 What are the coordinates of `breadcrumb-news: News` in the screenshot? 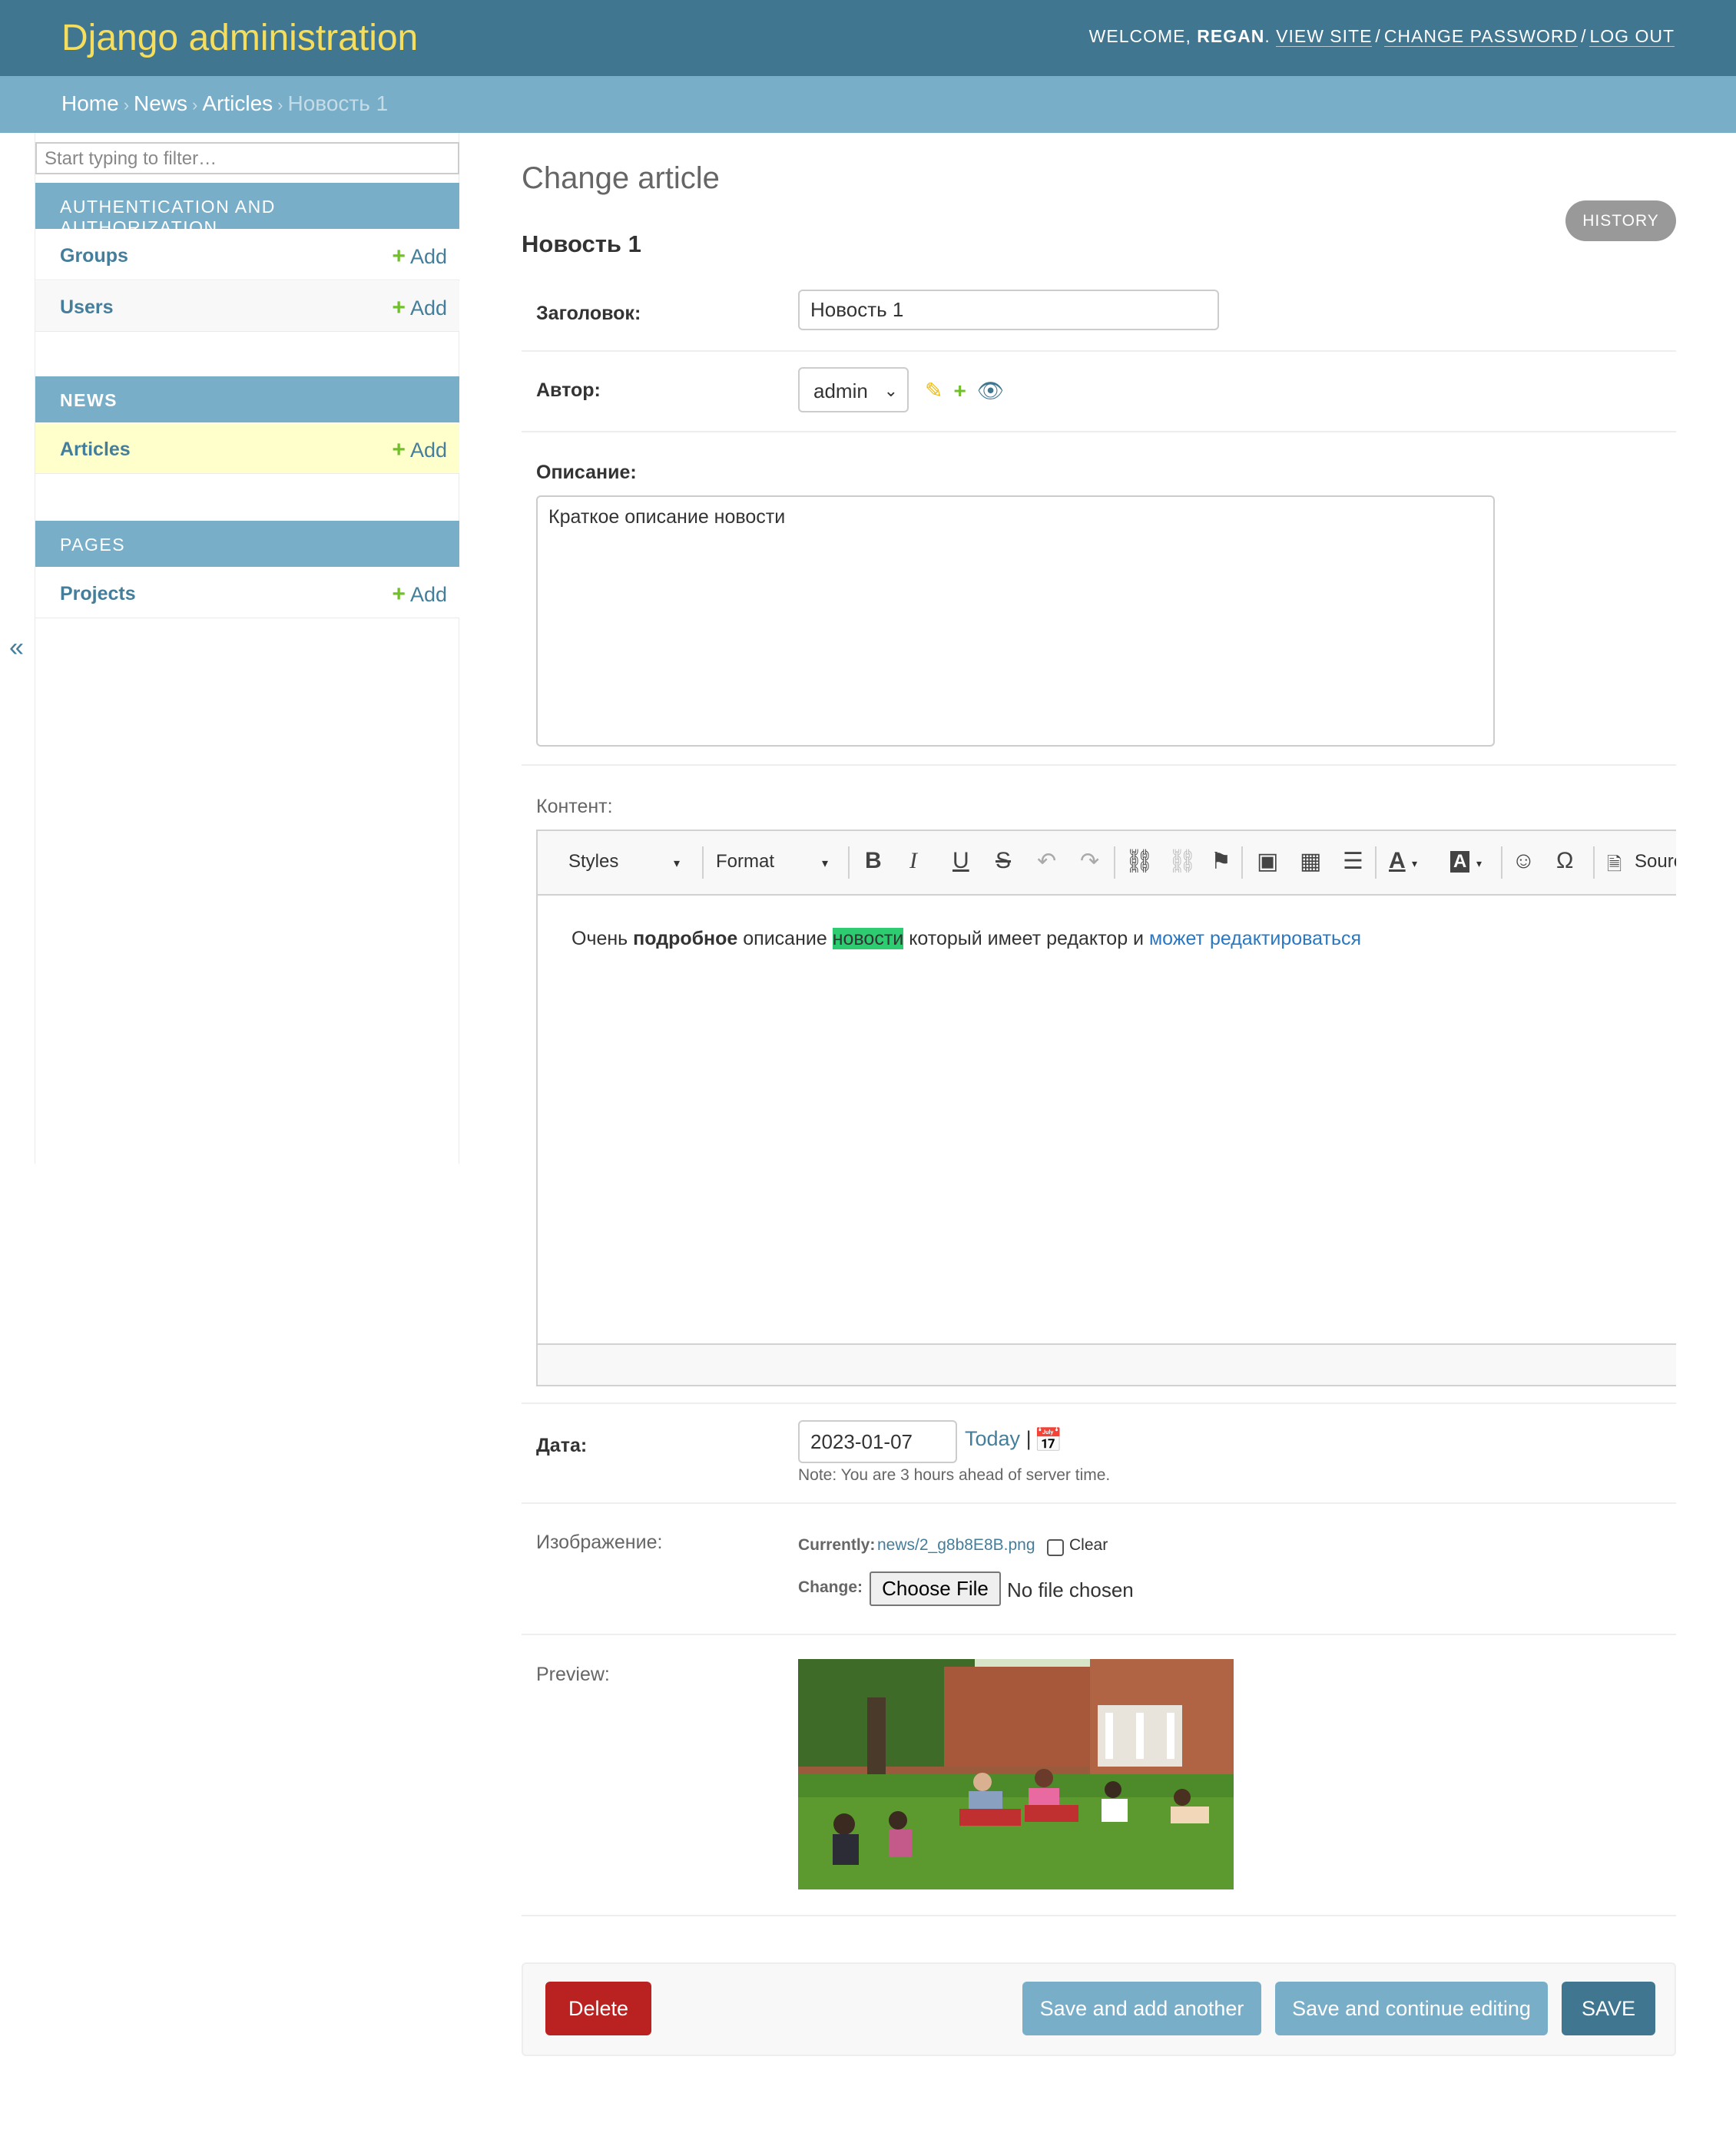 It's located at (160, 103).